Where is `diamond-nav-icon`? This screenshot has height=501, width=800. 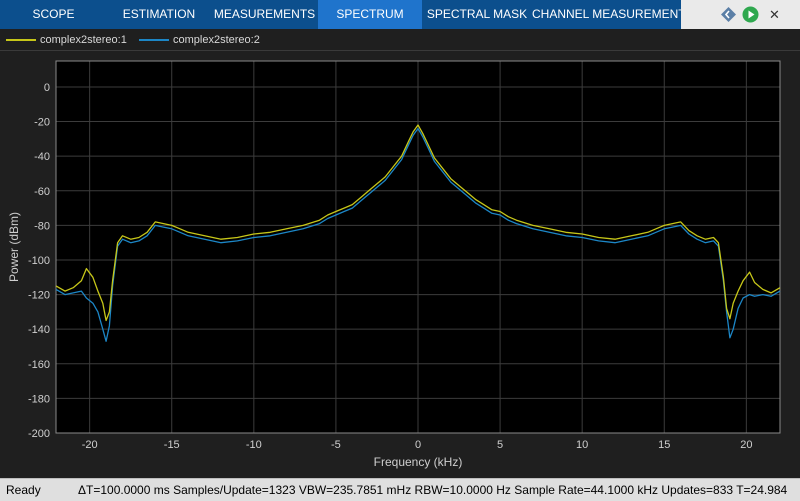 diamond-nav-icon is located at coordinates (728, 14).